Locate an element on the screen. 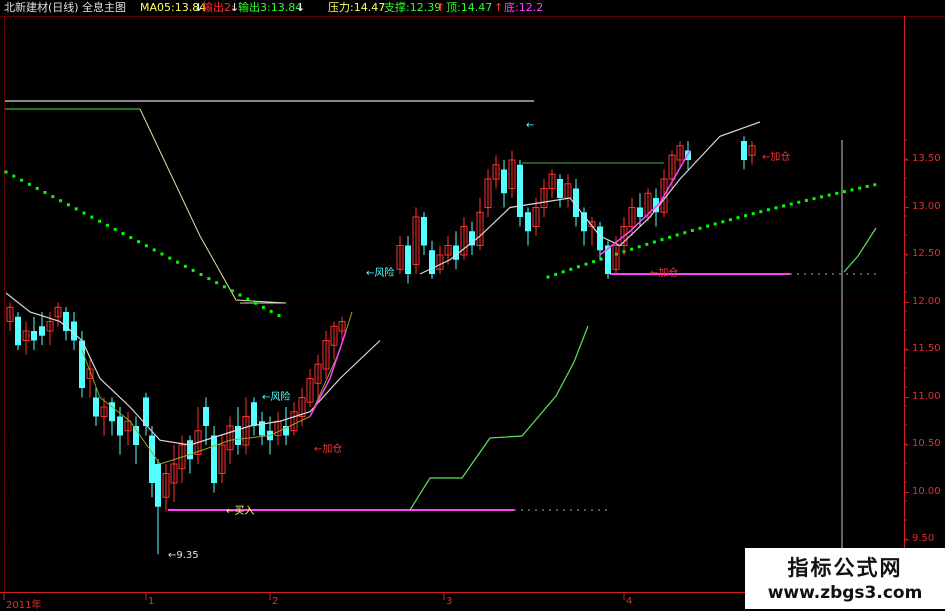 This screenshot has width=945, height=611. annotation-low-price: ←9.35 is located at coordinates (183, 555).